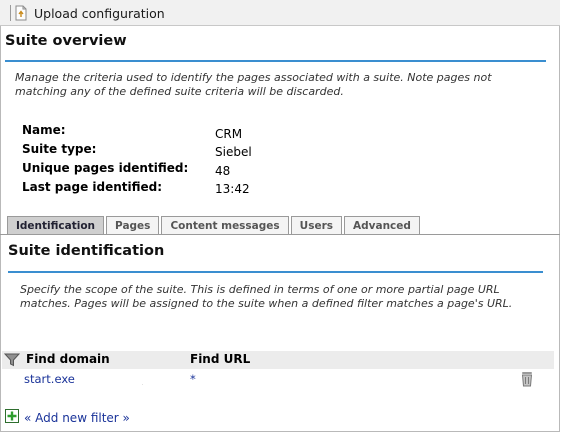  I want to click on filter-url-cell: *, so click(193, 379).